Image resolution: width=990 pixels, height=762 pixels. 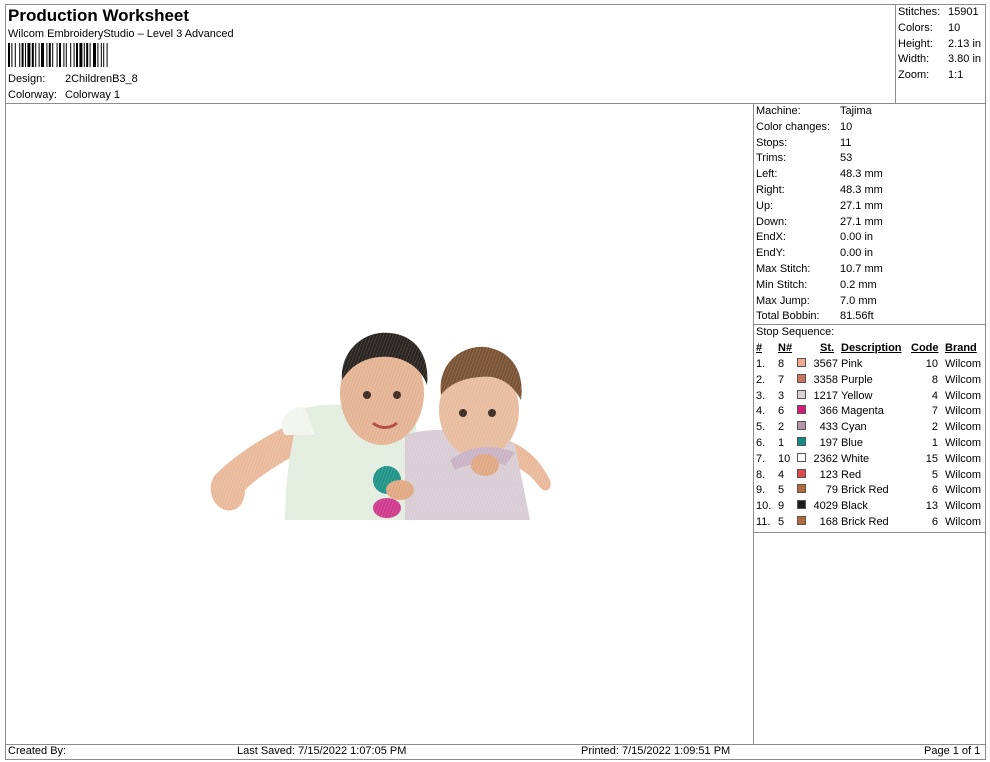 What do you see at coordinates (854, 427) in the screenshot?
I see `row-description: Cyan` at bounding box center [854, 427].